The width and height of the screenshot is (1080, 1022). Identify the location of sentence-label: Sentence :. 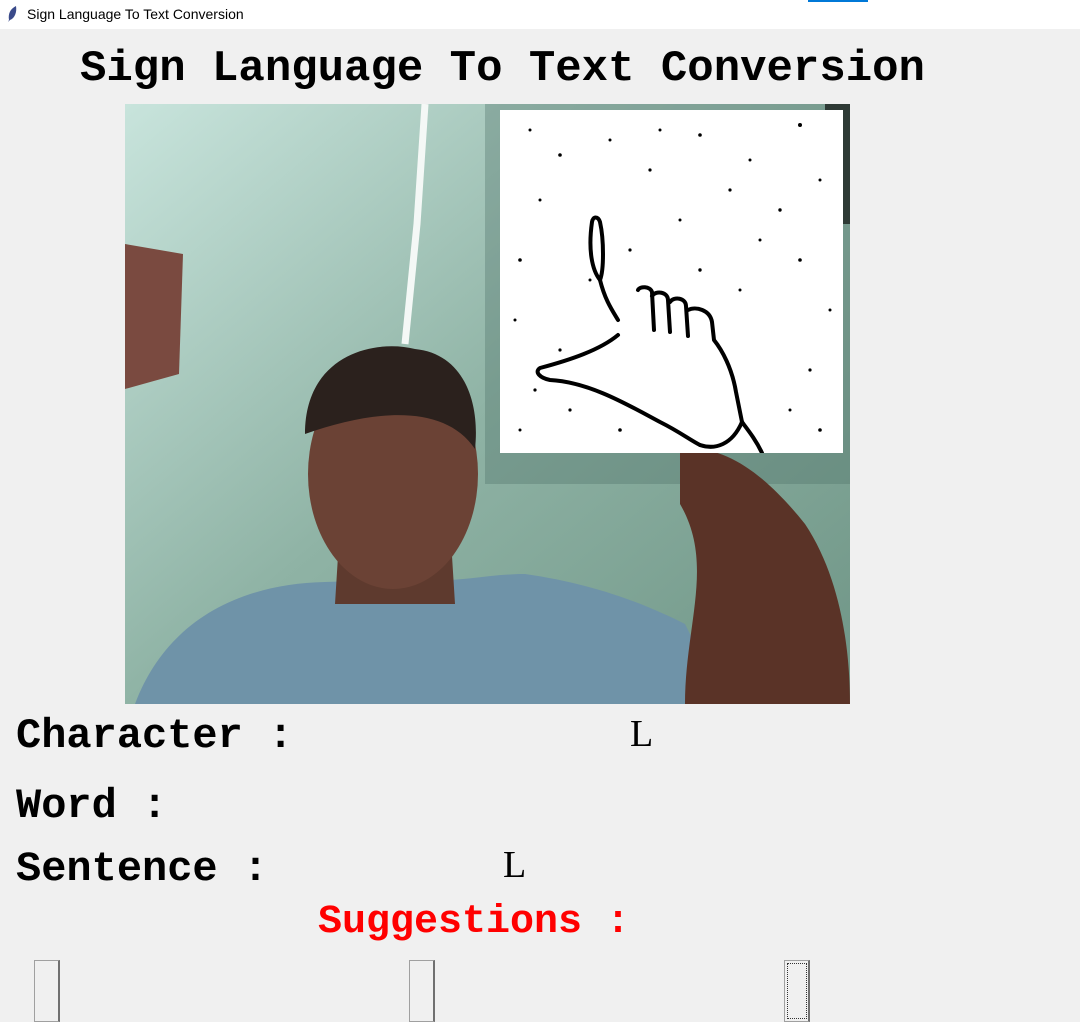
(142, 869).